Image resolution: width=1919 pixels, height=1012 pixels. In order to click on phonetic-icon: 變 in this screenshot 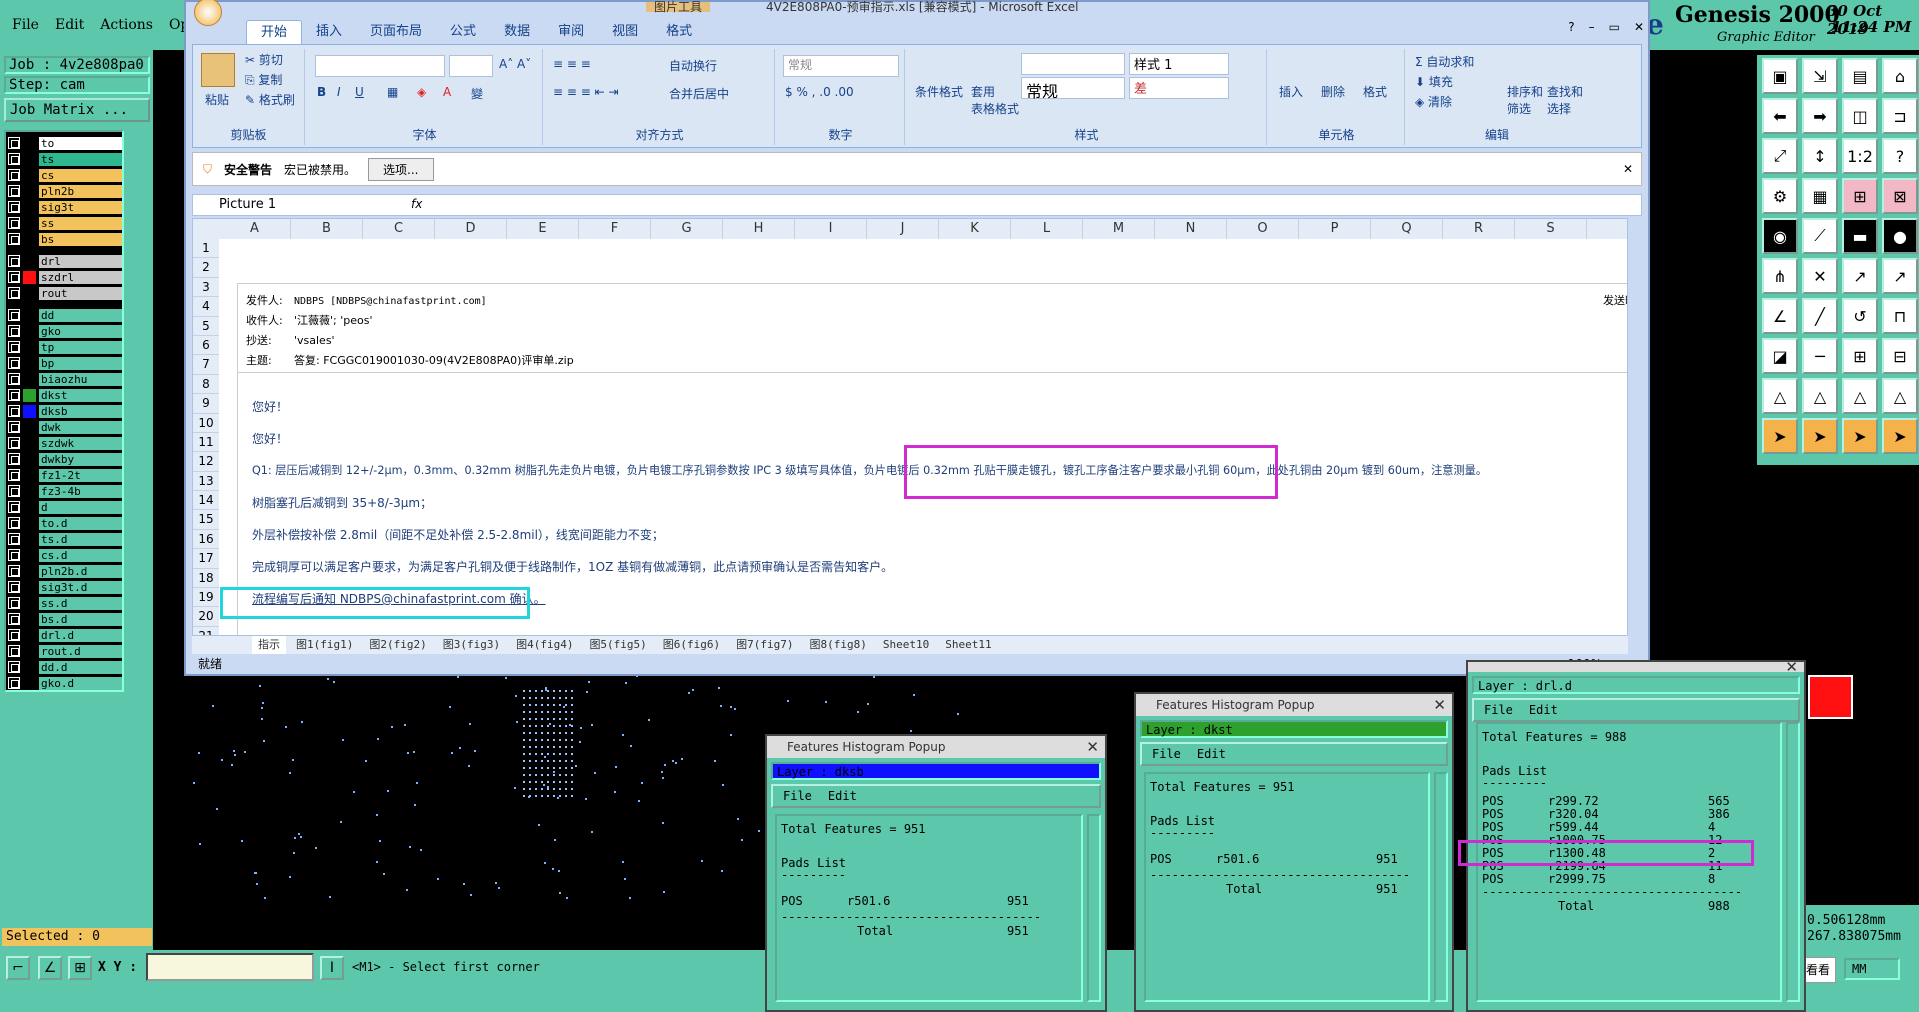, I will do `click(477, 93)`.